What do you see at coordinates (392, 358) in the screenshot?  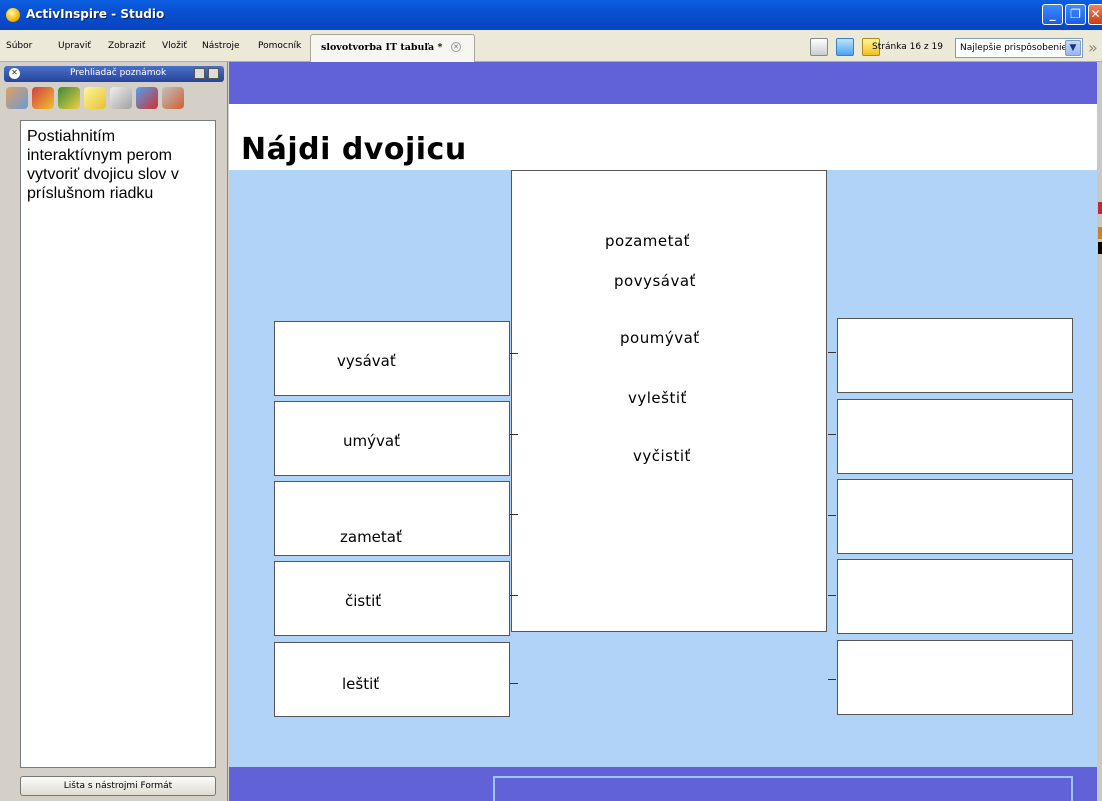 I see `left-word-cell: vysávať` at bounding box center [392, 358].